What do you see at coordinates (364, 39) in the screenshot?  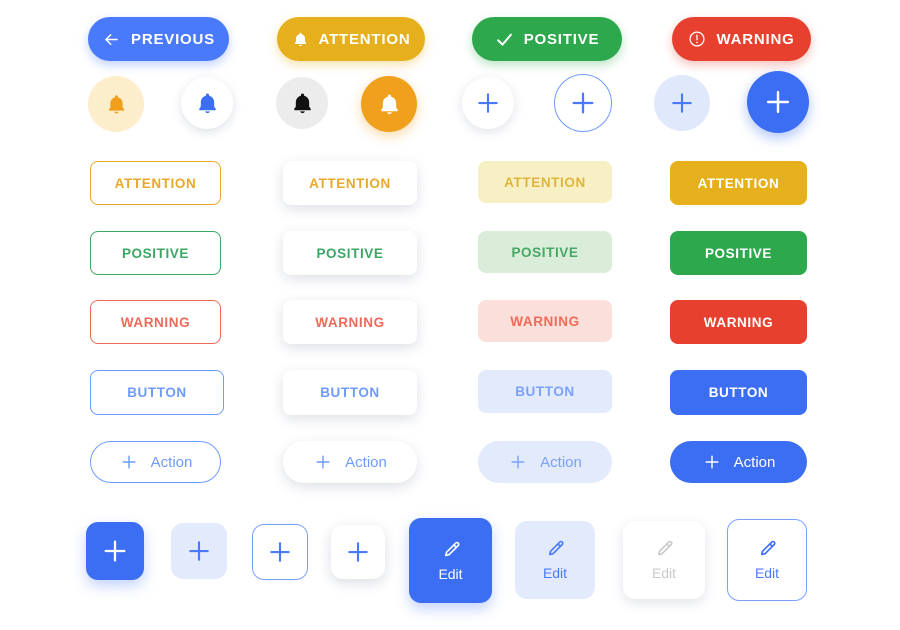 I see `pill-label: ATTENTION` at bounding box center [364, 39].